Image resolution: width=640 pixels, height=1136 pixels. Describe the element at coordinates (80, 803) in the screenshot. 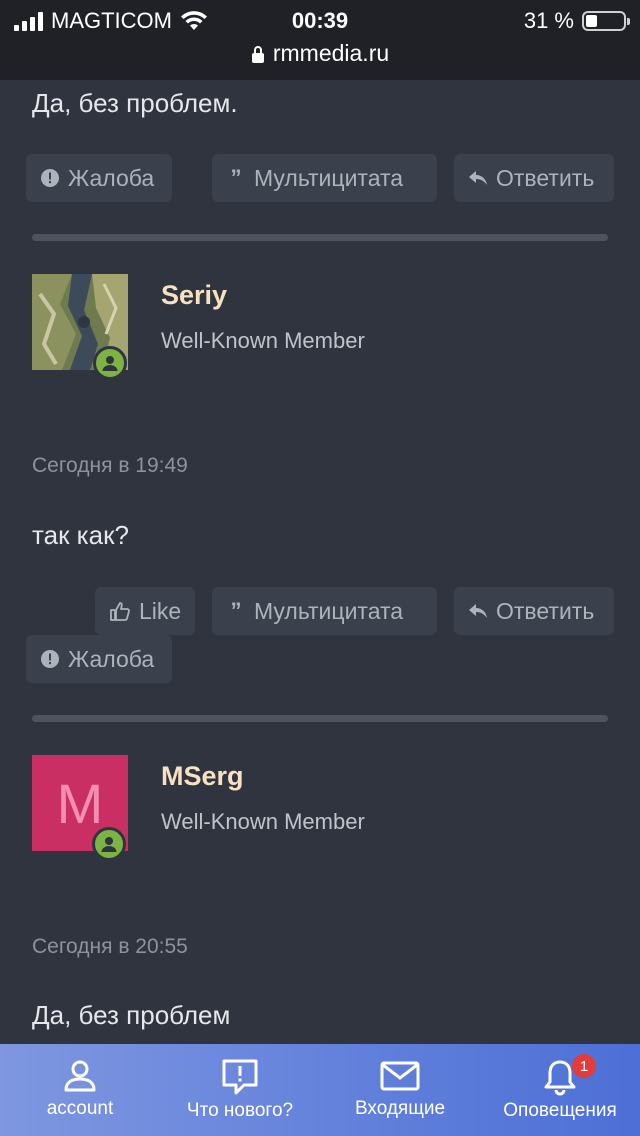

I see `avatar-letter: M` at that location.